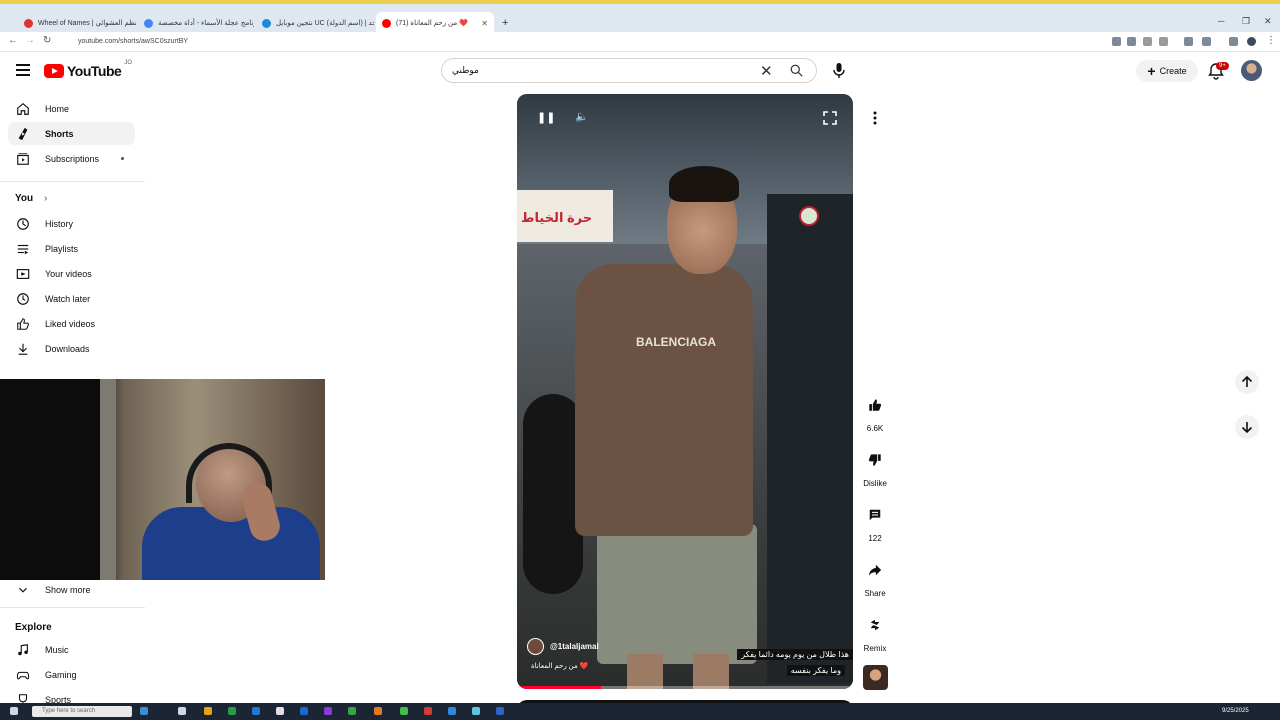 Image resolution: width=1280 pixels, height=720 pixels. I want to click on create-label: Create, so click(1173, 71).